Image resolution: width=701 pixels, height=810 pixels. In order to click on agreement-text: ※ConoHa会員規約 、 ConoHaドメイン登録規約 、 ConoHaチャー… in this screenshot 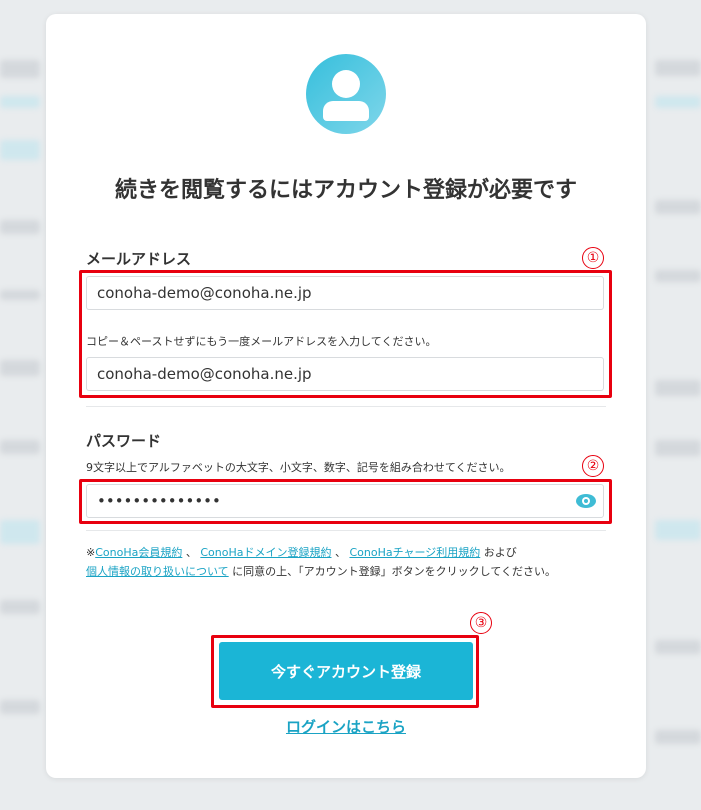, I will do `click(346, 562)`.